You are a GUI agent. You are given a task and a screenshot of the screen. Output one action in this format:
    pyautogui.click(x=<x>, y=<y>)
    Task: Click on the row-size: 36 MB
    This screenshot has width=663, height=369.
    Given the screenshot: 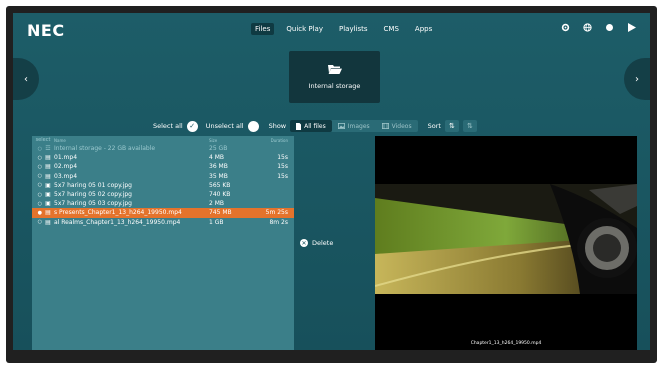 What is the action you would take?
    pyautogui.click(x=218, y=167)
    